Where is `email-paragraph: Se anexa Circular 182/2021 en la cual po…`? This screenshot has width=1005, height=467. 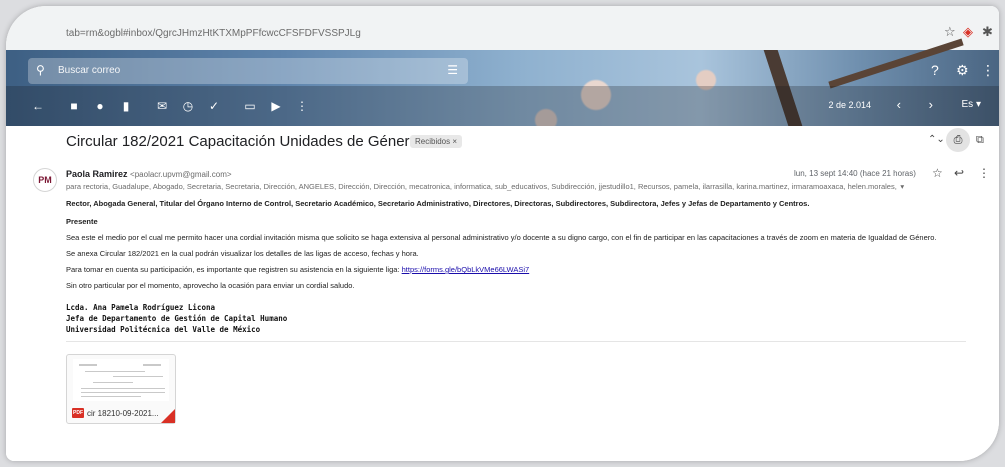 email-paragraph: Se anexa Circular 182/2021 en la cual po… is located at coordinates (242, 253).